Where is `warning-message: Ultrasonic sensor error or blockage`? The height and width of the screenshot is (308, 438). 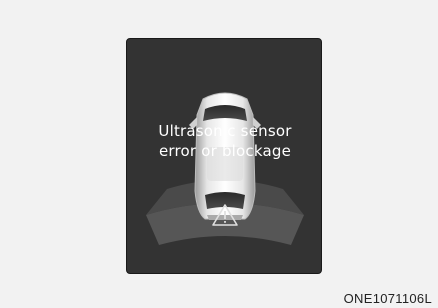
warning-message: Ultrasonic sensor error or blockage is located at coordinates (224, 141).